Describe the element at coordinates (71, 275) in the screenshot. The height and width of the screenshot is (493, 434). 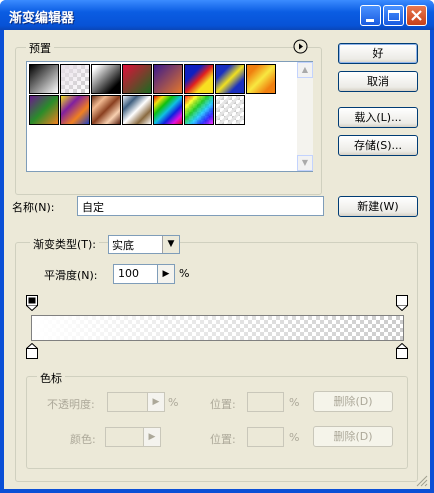
I see `smoothness-label: 平滑度(N):` at that location.